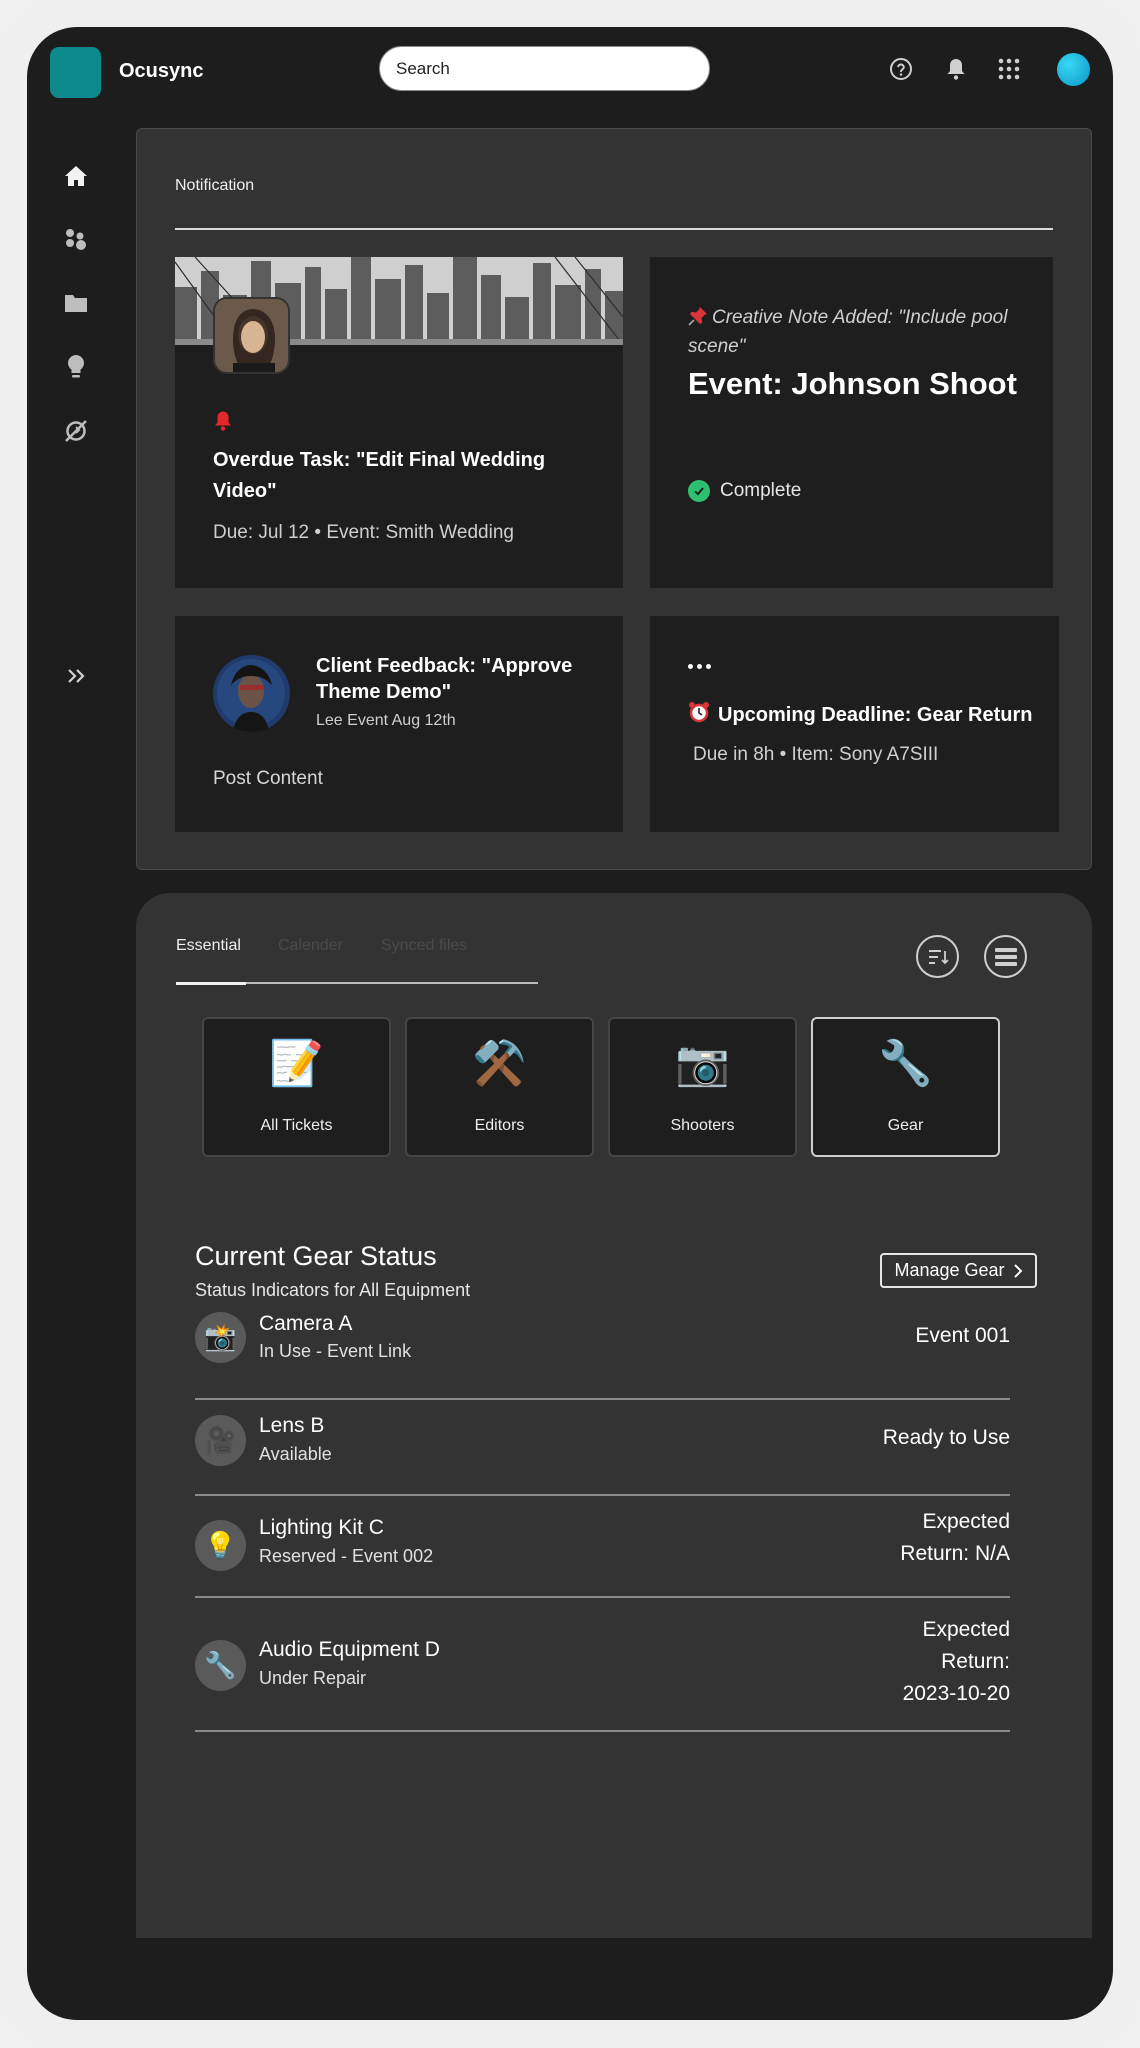 The image size is (1140, 2048). What do you see at coordinates (220, 1440) in the screenshot?
I see `video-camera-icon: 🎥` at bounding box center [220, 1440].